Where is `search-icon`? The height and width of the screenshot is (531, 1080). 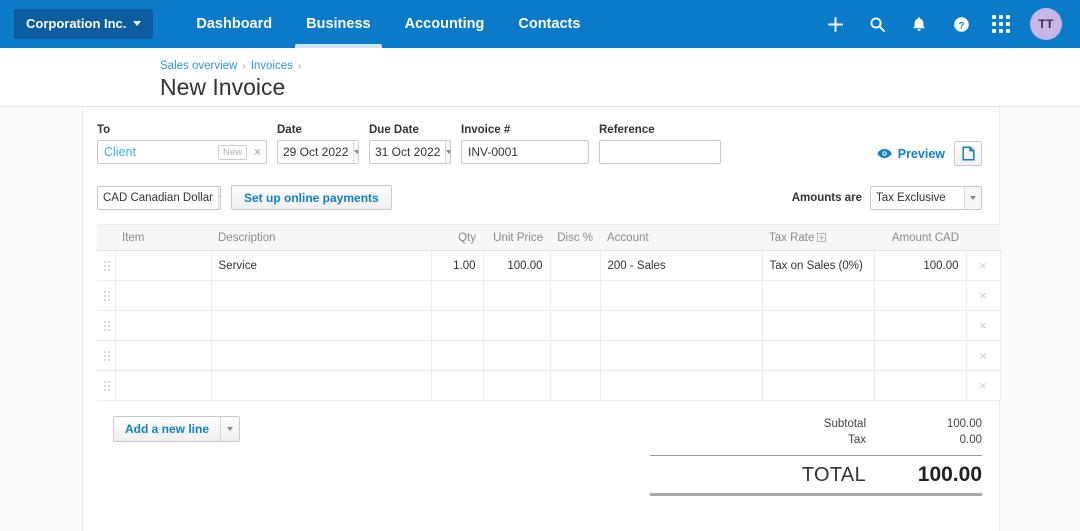
search-icon is located at coordinates (877, 24).